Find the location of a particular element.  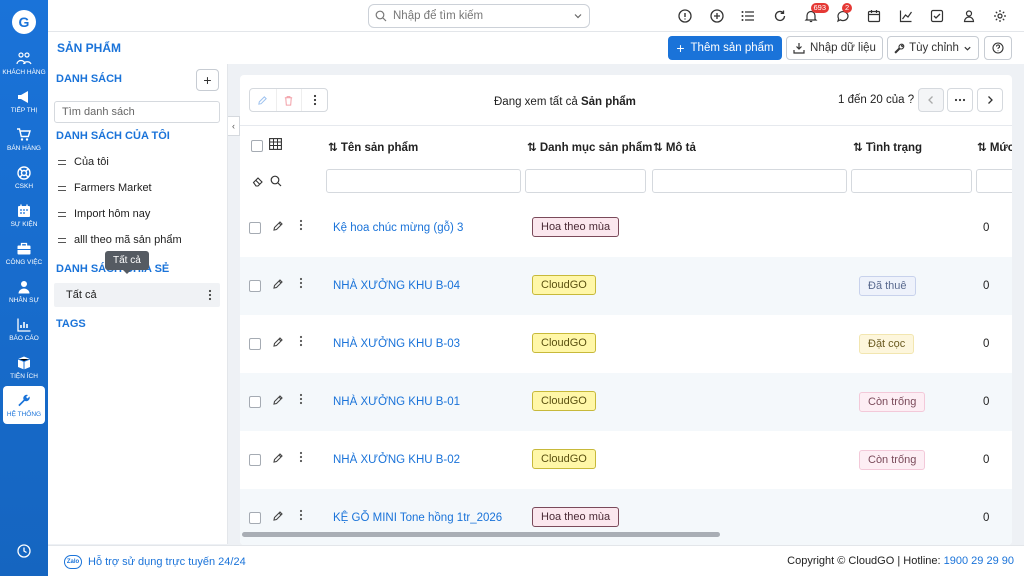

table-columns-icon is located at coordinates (275, 144).